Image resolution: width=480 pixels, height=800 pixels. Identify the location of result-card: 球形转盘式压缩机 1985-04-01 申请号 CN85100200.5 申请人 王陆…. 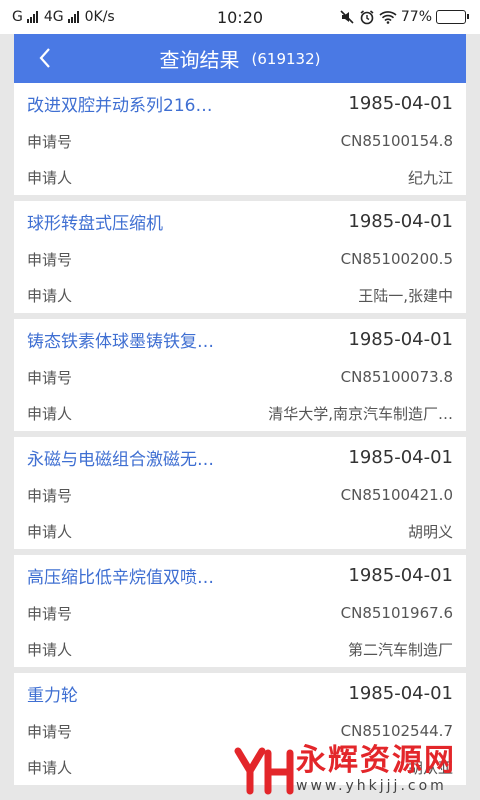
(240, 257).